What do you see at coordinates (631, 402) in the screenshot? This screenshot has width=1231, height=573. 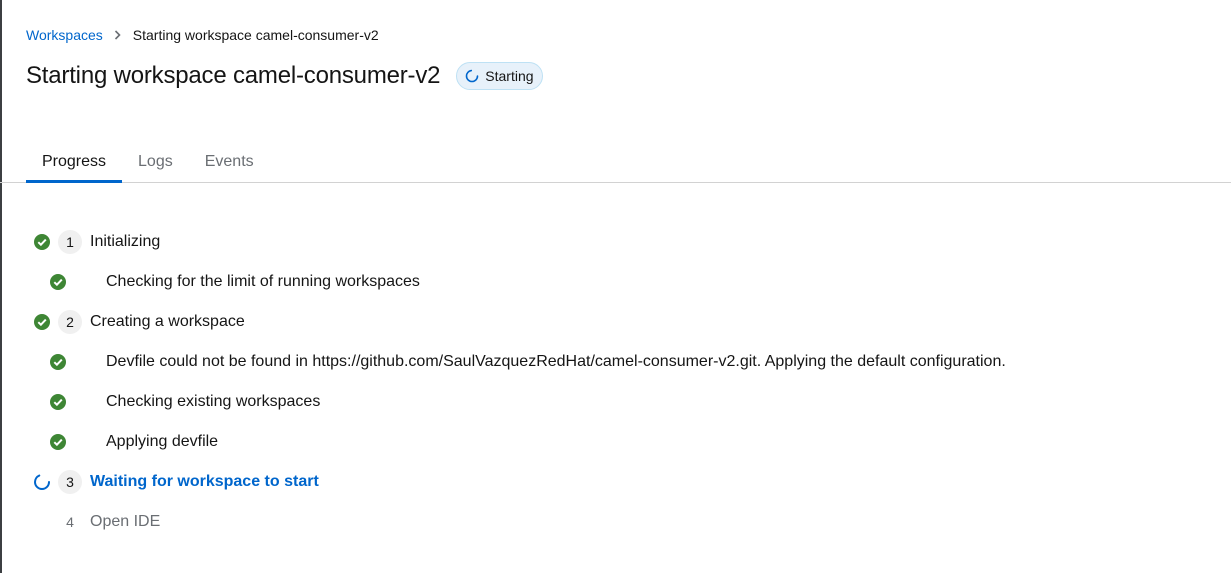 I see `progress-substep: Checking existing workspaces` at bounding box center [631, 402].